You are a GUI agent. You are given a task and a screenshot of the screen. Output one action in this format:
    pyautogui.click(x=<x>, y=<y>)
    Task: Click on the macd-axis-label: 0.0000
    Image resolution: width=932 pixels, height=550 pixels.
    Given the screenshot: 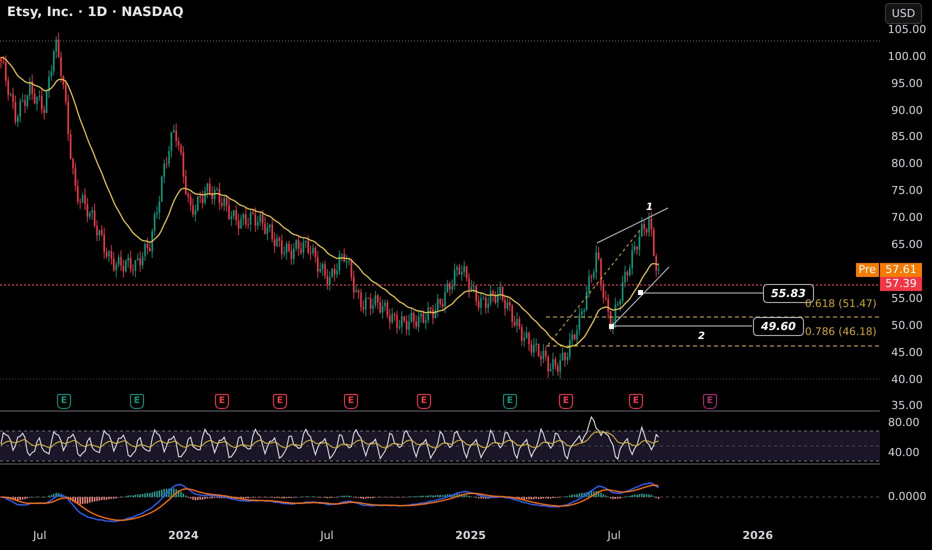 What is the action you would take?
    pyautogui.click(x=907, y=496)
    